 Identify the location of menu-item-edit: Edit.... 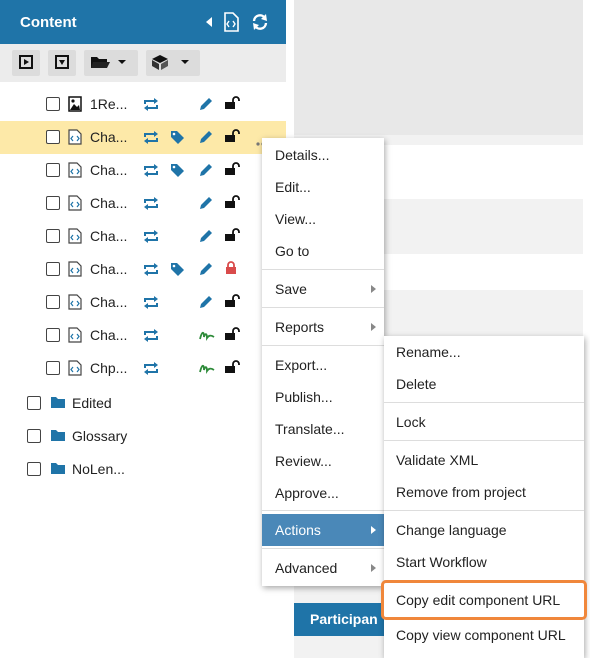
(323, 187).